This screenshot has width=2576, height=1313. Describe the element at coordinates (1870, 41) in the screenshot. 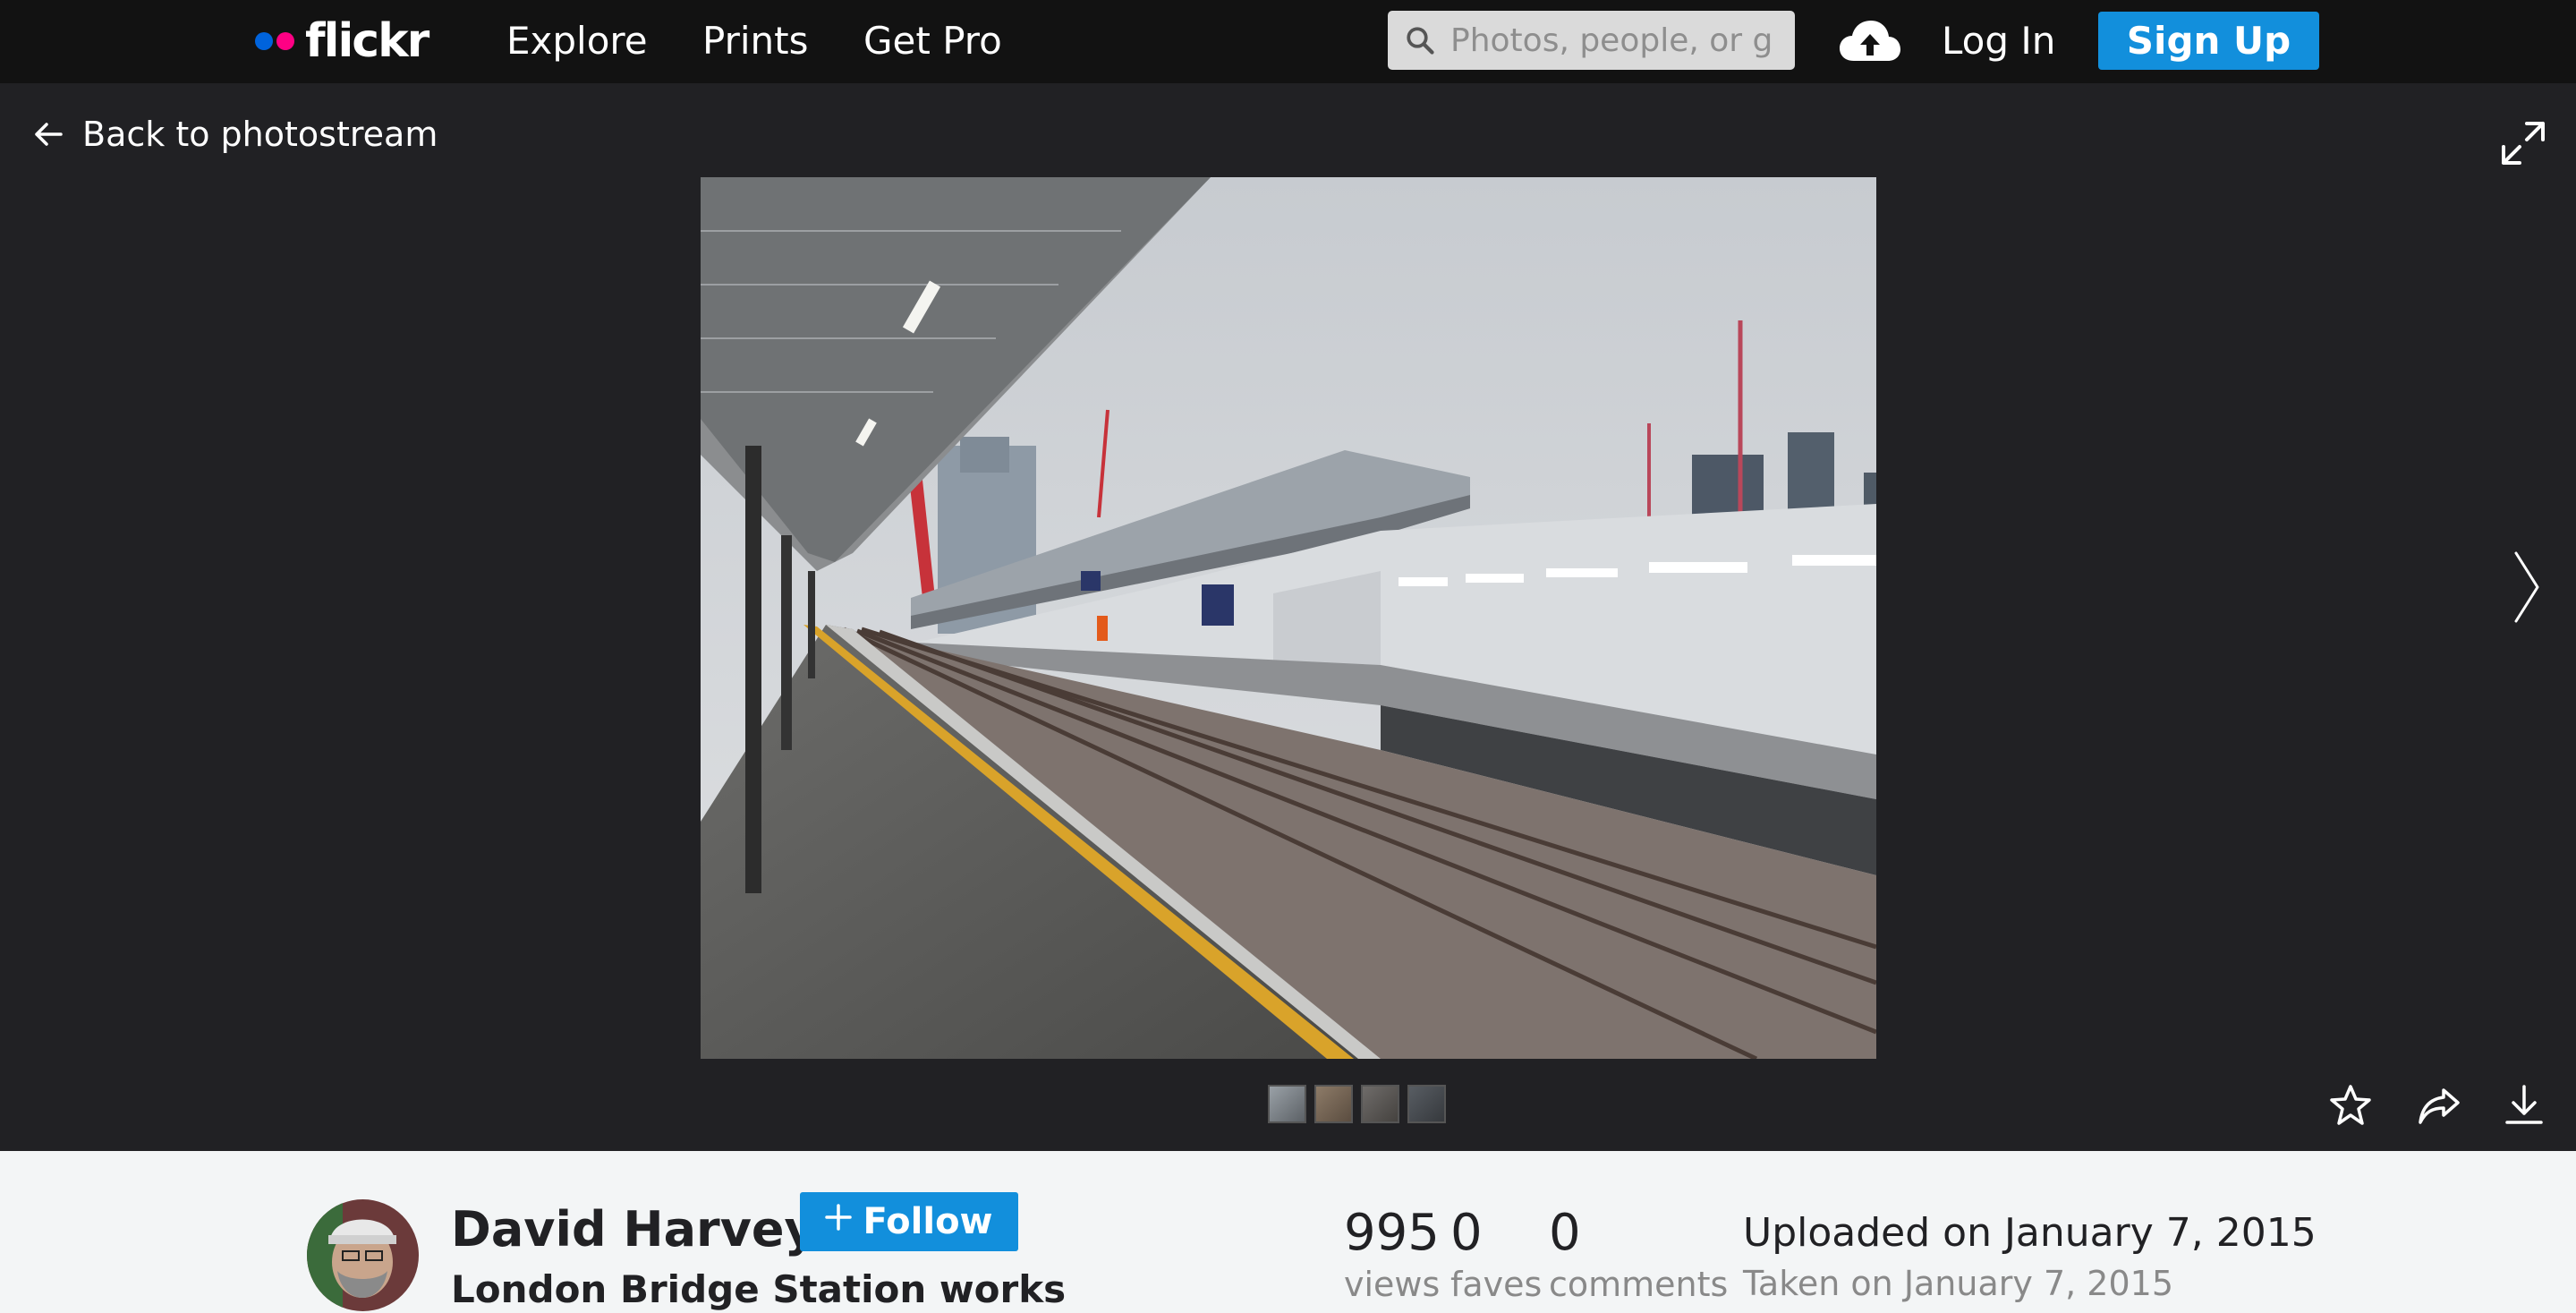

I see `cloud-upload-icon` at that location.